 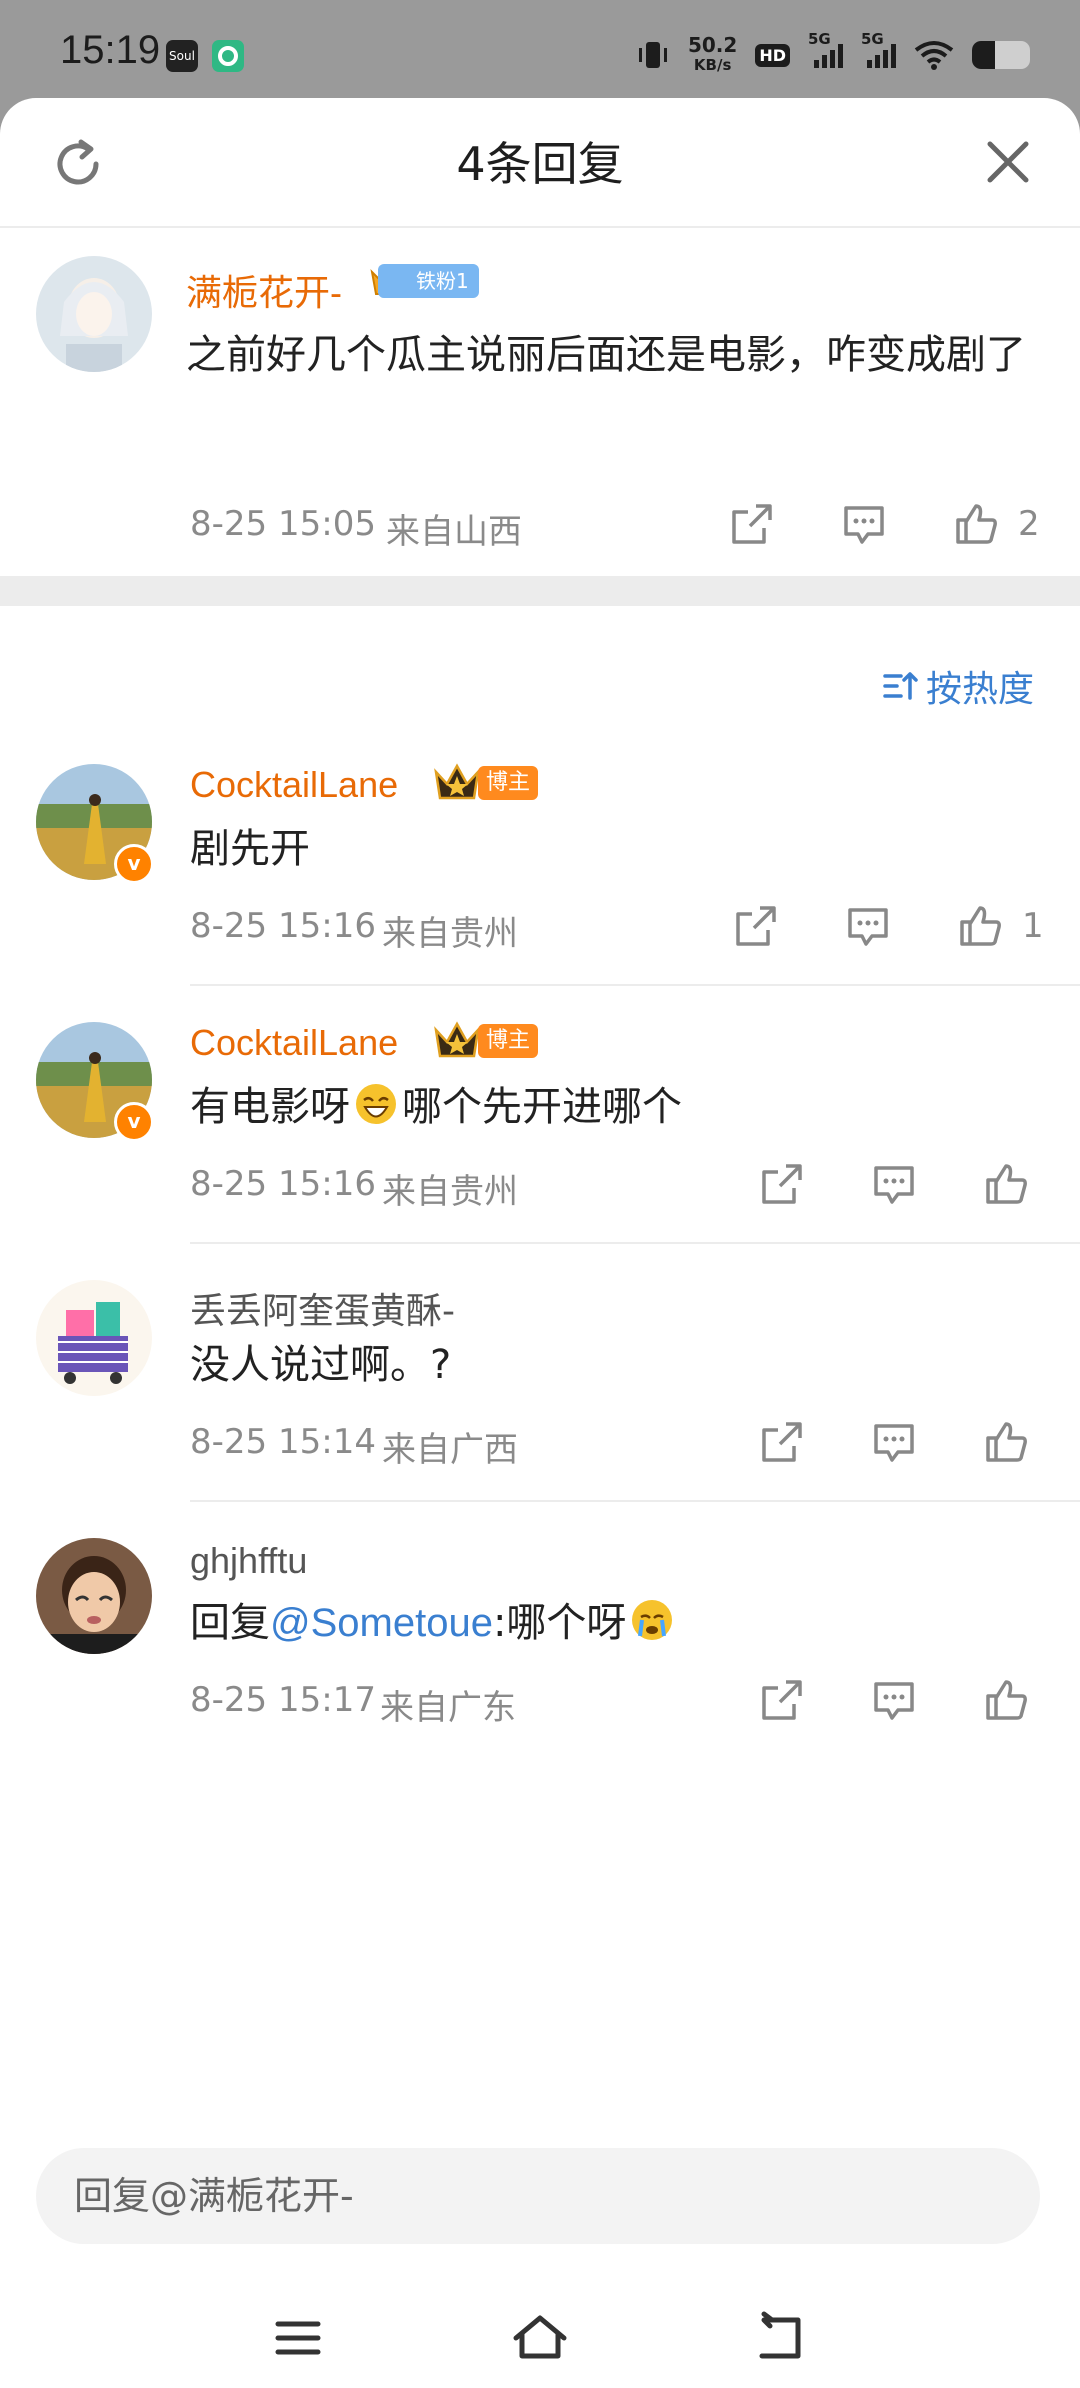 I want to click on wifi-icon, so click(x=934, y=55).